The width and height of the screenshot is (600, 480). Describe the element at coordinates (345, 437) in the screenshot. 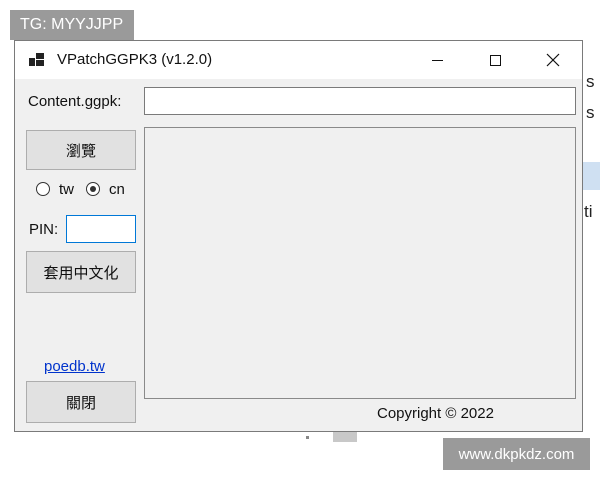

I see `background-scroll-element` at that location.